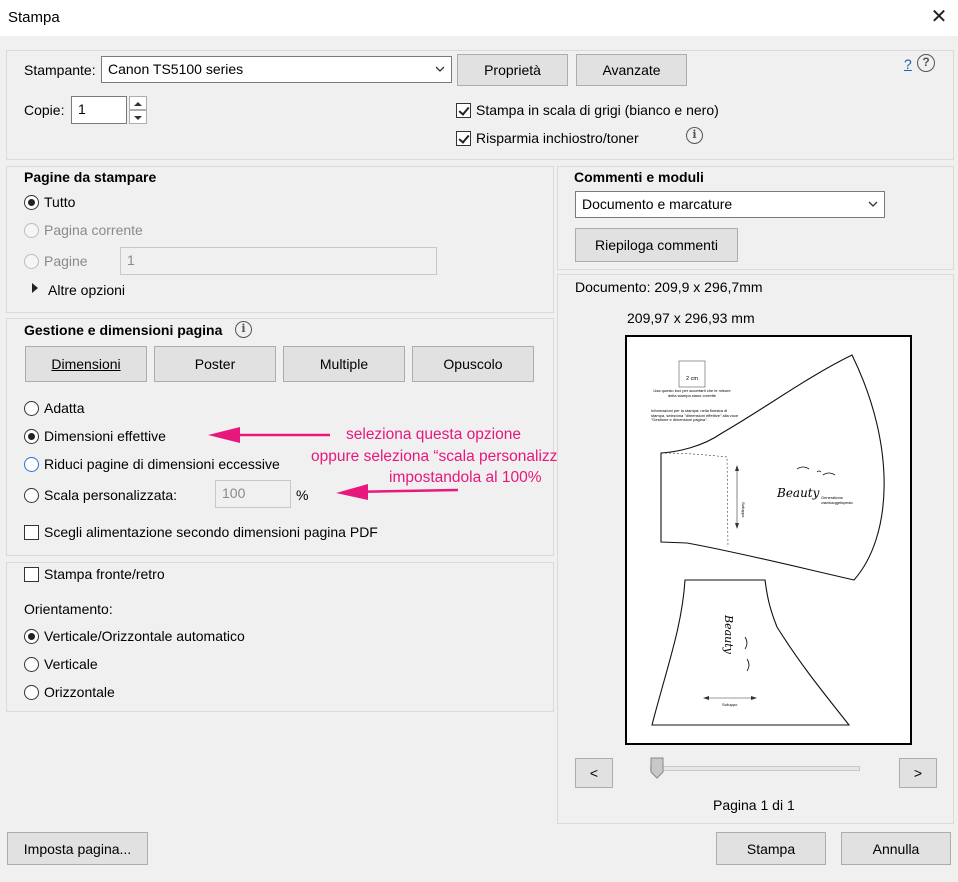 The image size is (958, 882). Describe the element at coordinates (691, 318) in the screenshot. I see `page-size: 209,97 x 296,93 mm` at that location.